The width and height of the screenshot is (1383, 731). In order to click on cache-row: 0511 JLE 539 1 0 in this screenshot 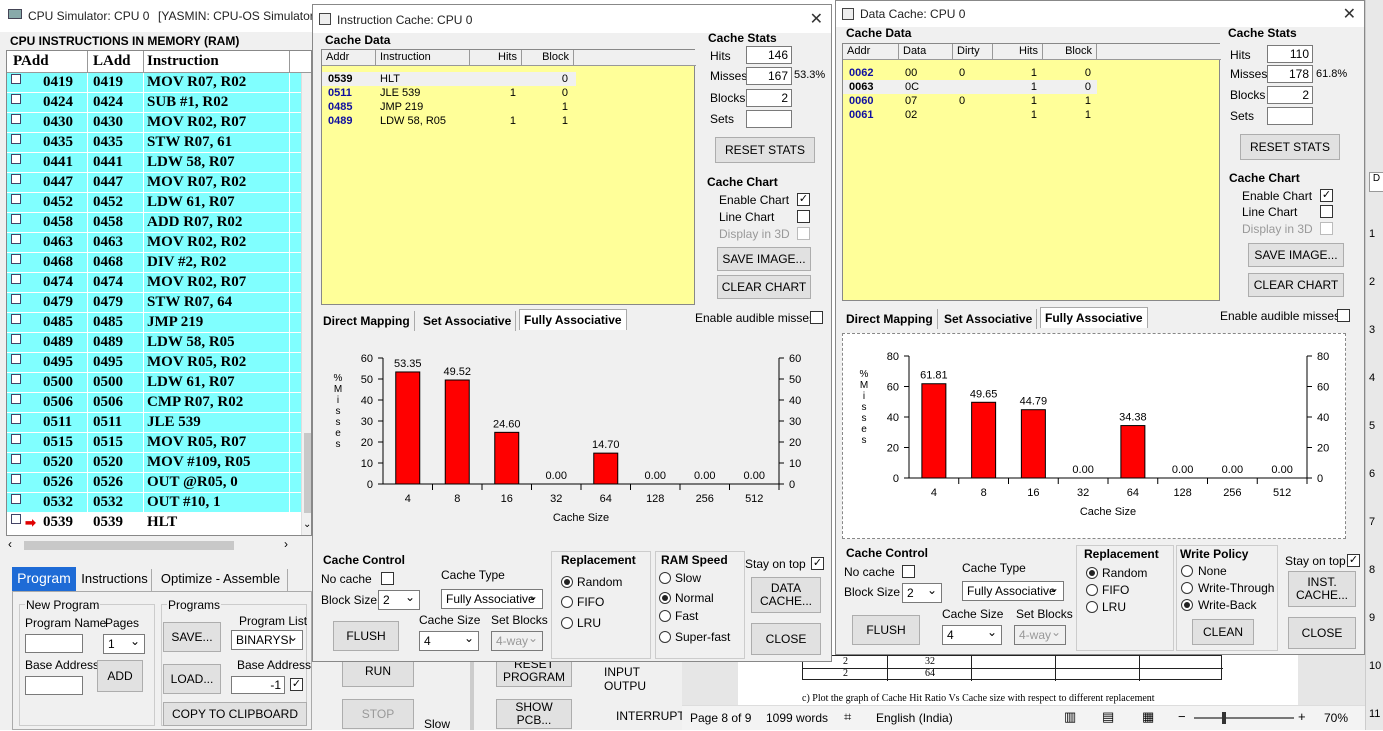, I will do `click(449, 93)`.